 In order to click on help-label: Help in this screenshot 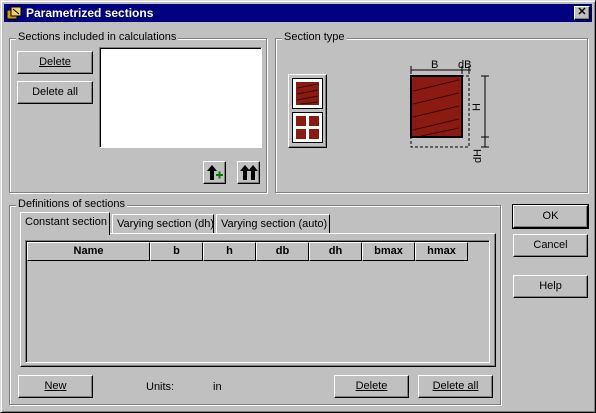, I will do `click(550, 286)`.